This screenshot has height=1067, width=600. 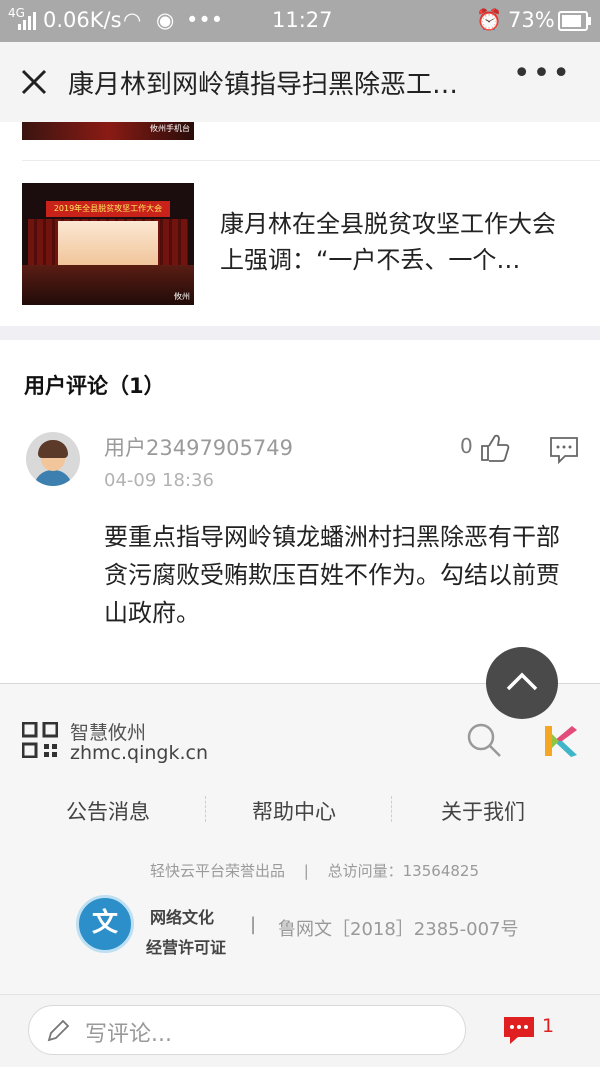 I want to click on more-options-icon: •••, so click(x=542, y=73).